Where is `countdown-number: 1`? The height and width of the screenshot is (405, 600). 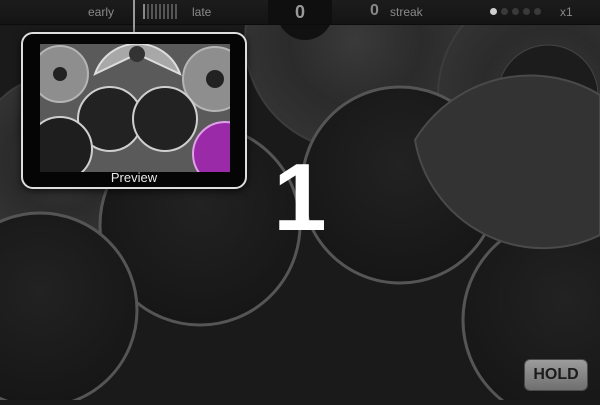
countdown-number: 1 is located at coordinates (300, 197).